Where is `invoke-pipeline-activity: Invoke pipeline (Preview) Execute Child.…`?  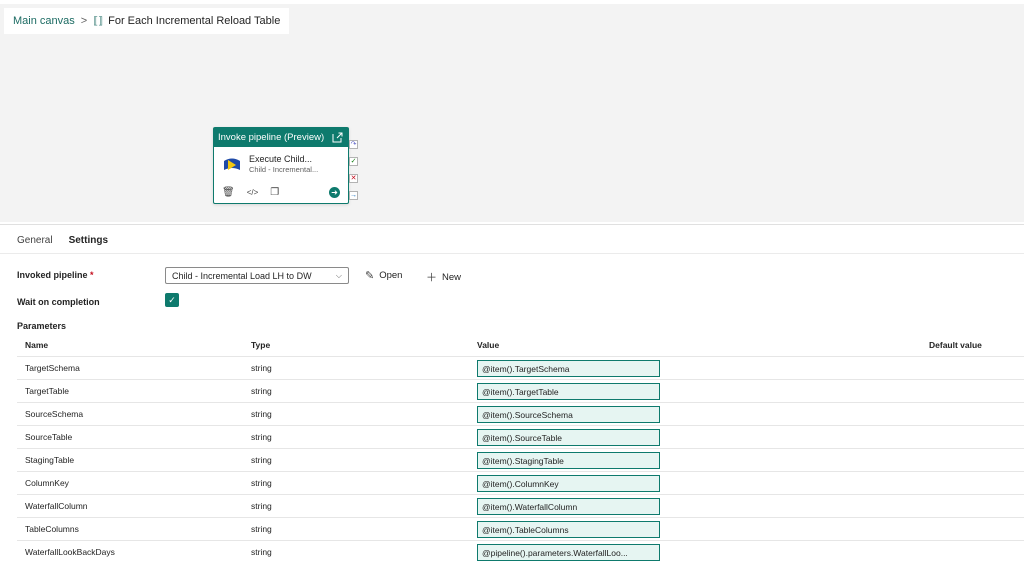 invoke-pipeline-activity: Invoke pipeline (Preview) Execute Child.… is located at coordinates (281, 165).